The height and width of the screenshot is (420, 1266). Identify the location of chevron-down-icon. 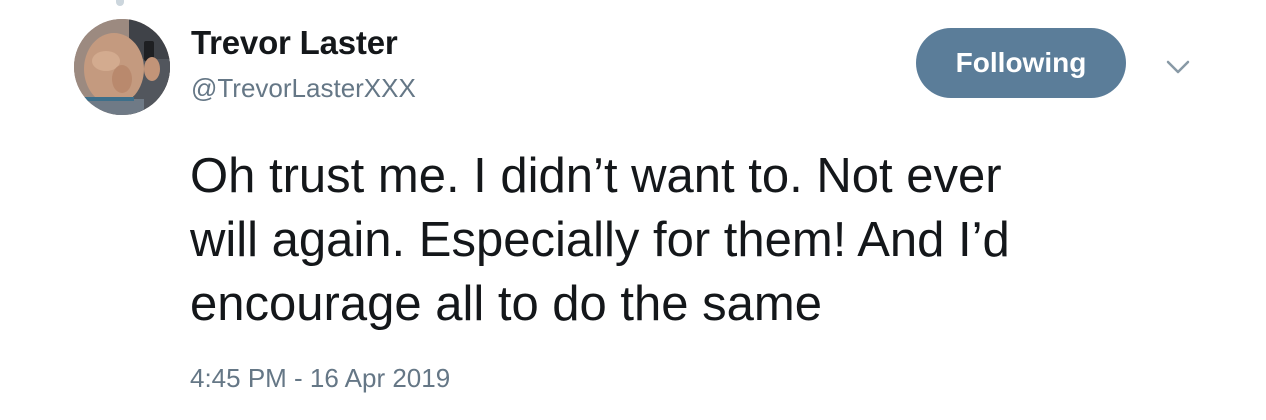
(1178, 67).